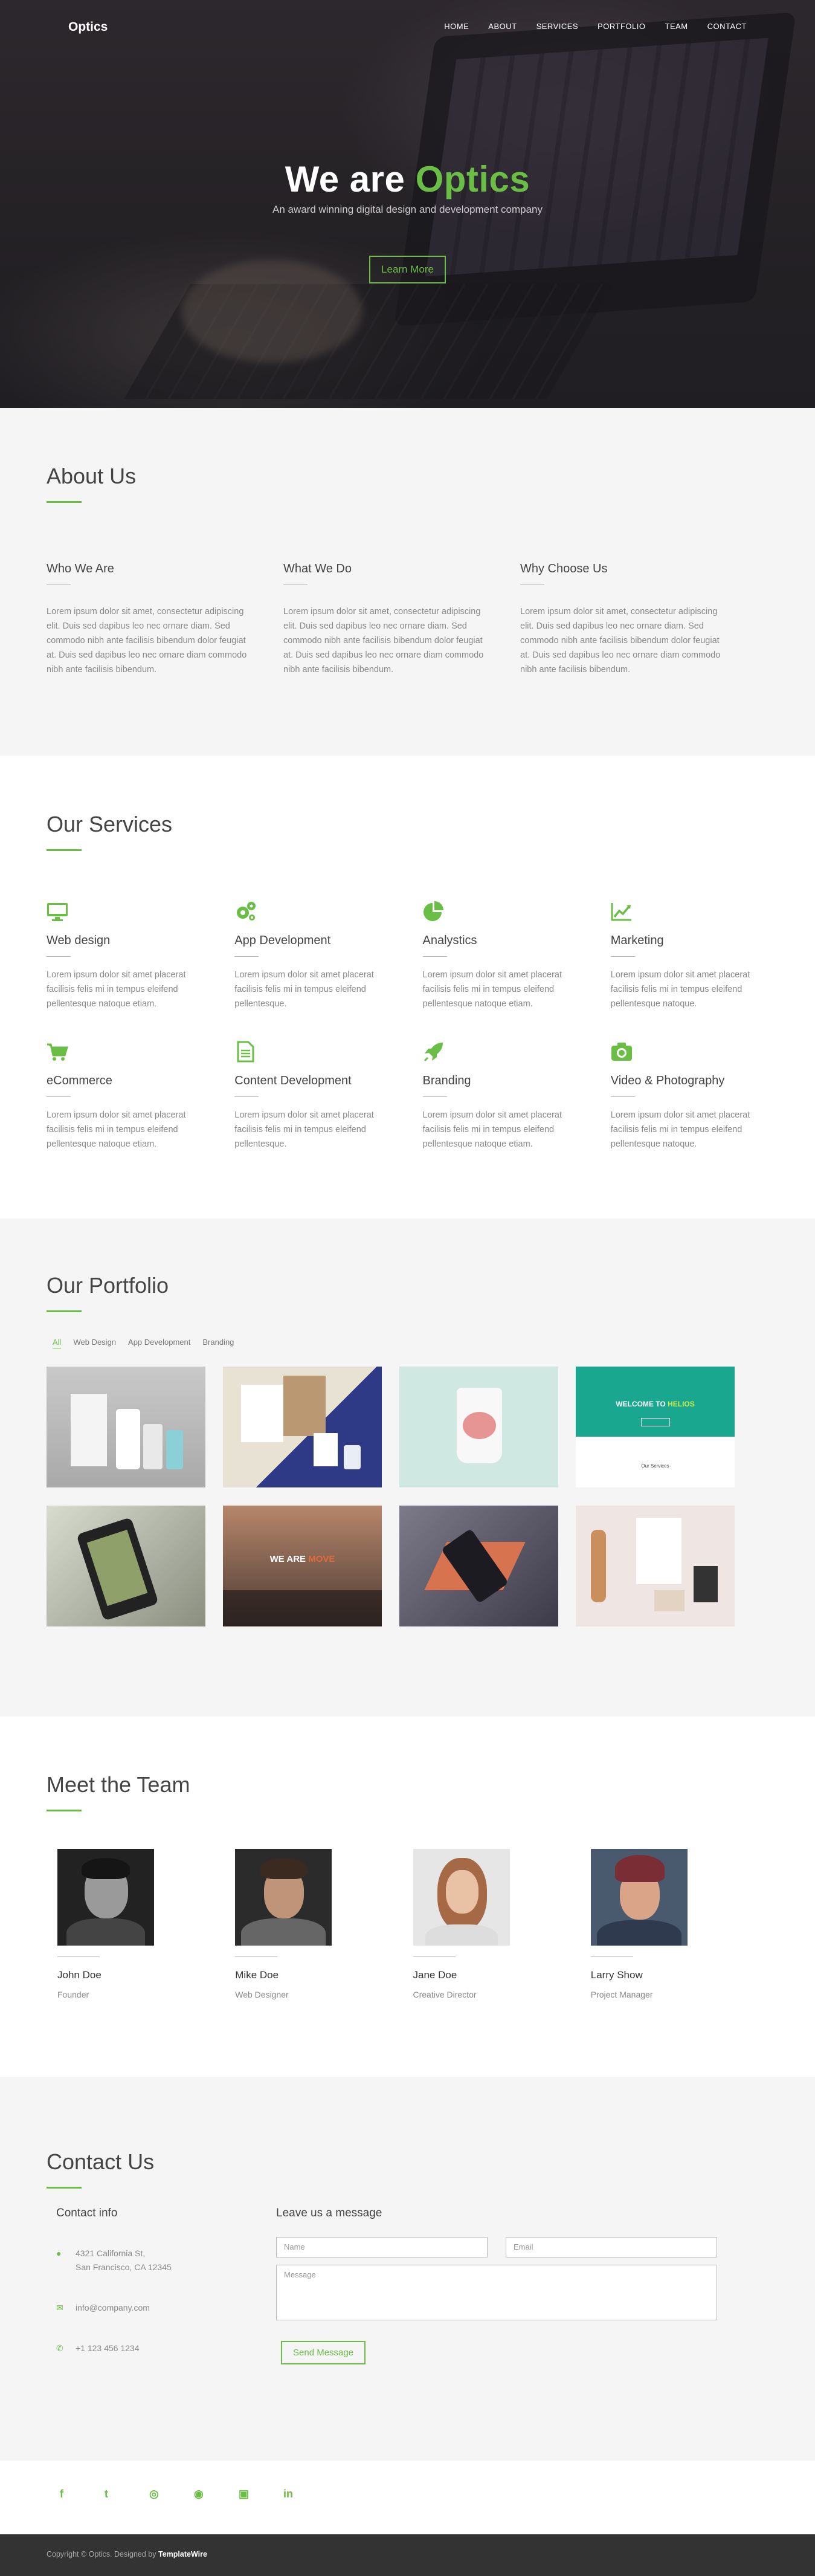 The height and width of the screenshot is (2576, 815). What do you see at coordinates (94, 1343) in the screenshot?
I see `filter-web-design: Web Design` at bounding box center [94, 1343].